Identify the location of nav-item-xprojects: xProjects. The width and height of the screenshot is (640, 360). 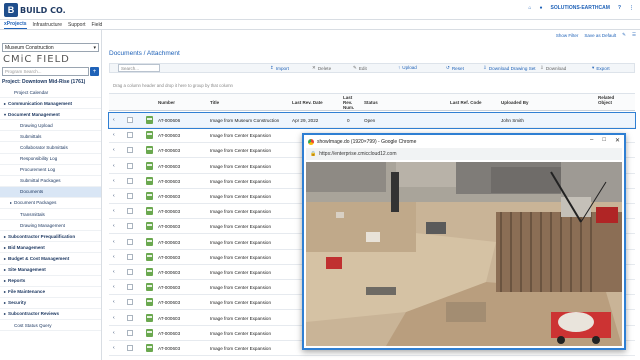
(15, 25).